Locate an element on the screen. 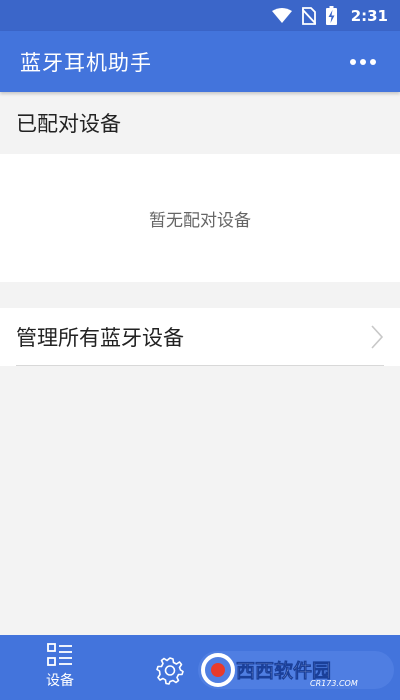  svg-text: CR173.COM is located at coordinates (334, 683).